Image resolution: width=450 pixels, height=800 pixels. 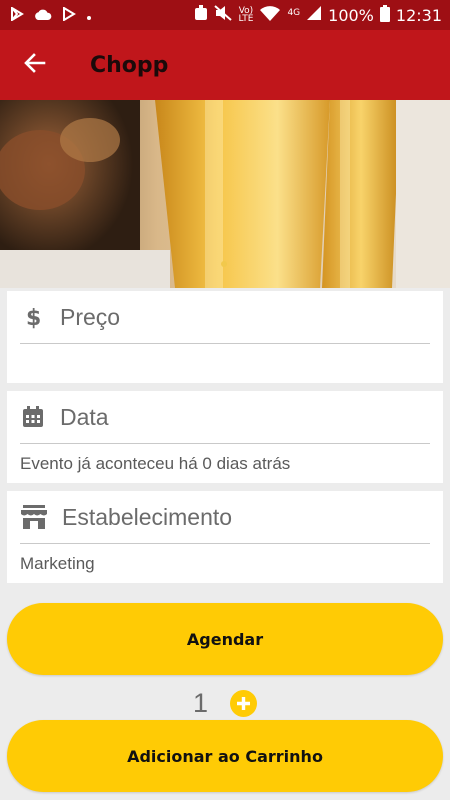 What do you see at coordinates (89, 15) in the screenshot?
I see `dot-icon` at bounding box center [89, 15].